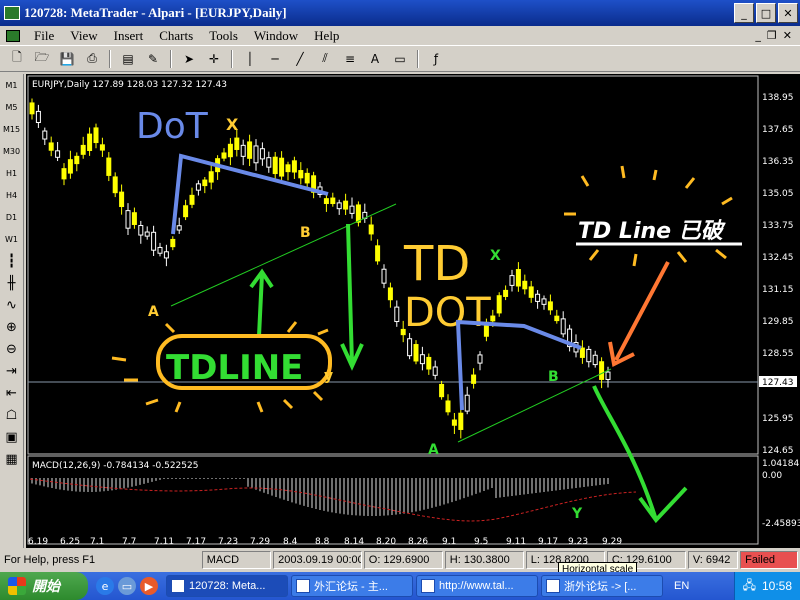 The width and height of the screenshot is (800, 600). Describe the element at coordinates (128, 59) in the screenshot. I see `properties-icon: ▤` at that location.